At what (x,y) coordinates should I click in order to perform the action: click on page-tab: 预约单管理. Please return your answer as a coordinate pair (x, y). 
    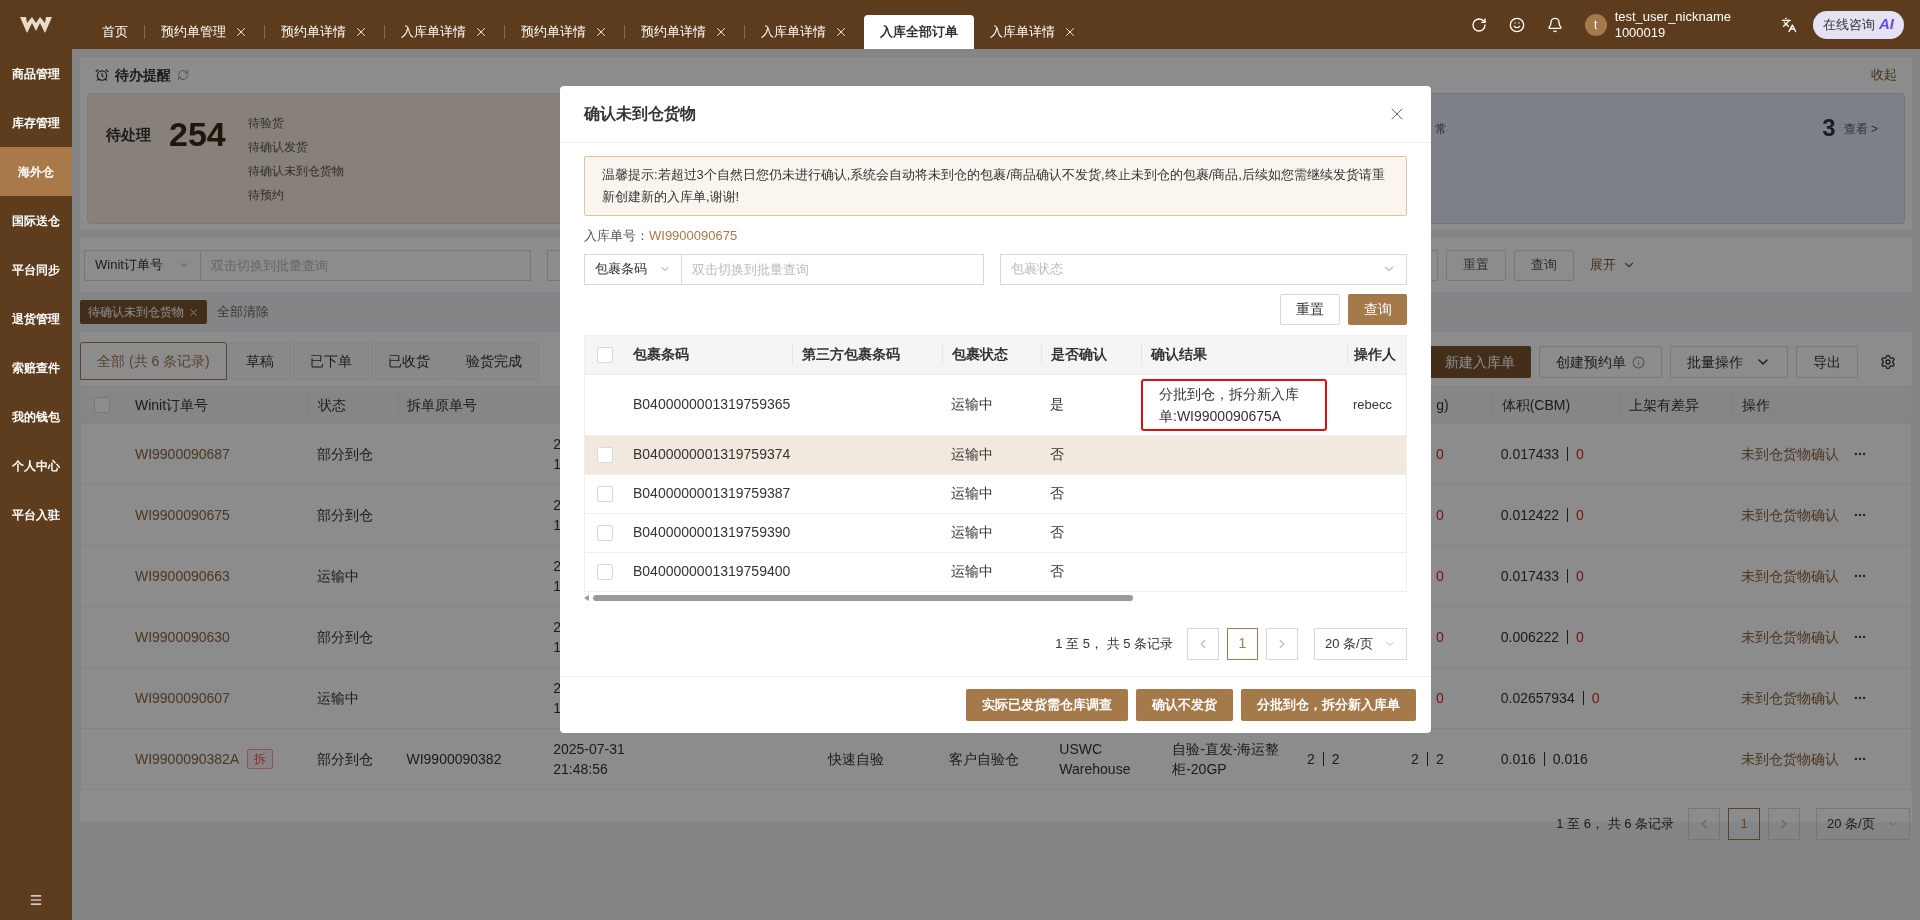
    Looking at the image, I should click on (204, 32).